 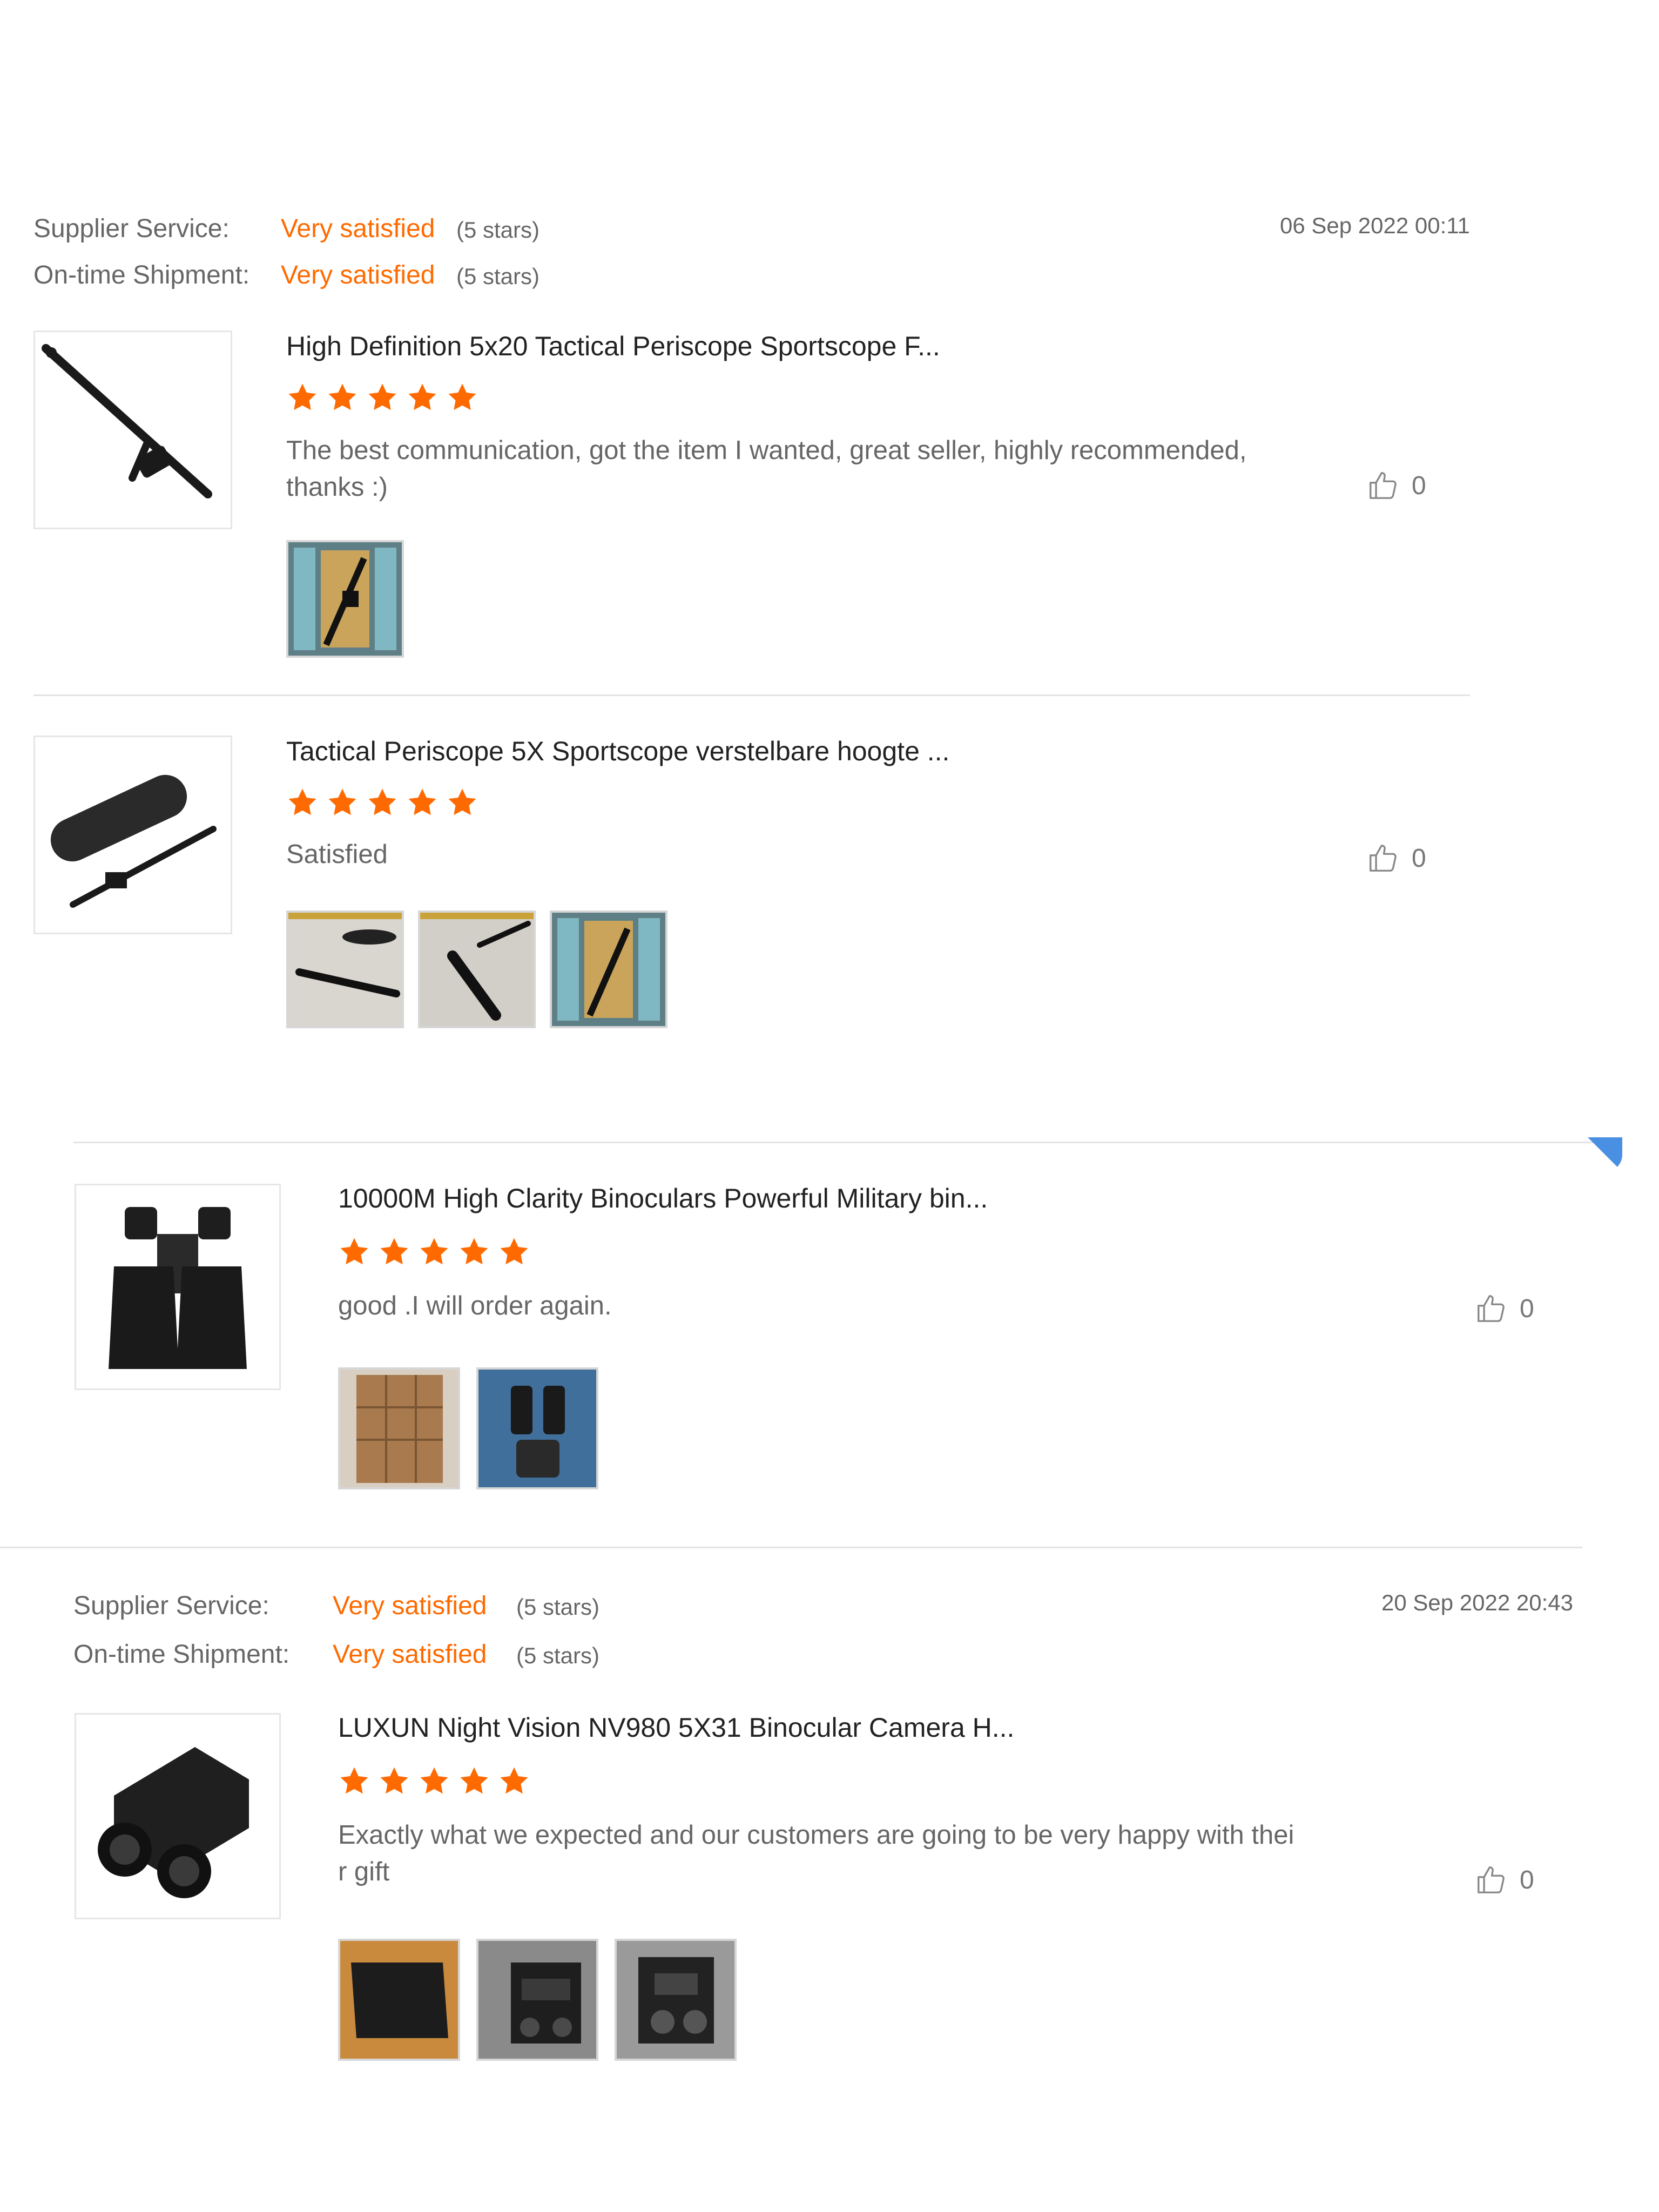 What do you see at coordinates (127, 421) in the screenshot?
I see `periscope-image` at bounding box center [127, 421].